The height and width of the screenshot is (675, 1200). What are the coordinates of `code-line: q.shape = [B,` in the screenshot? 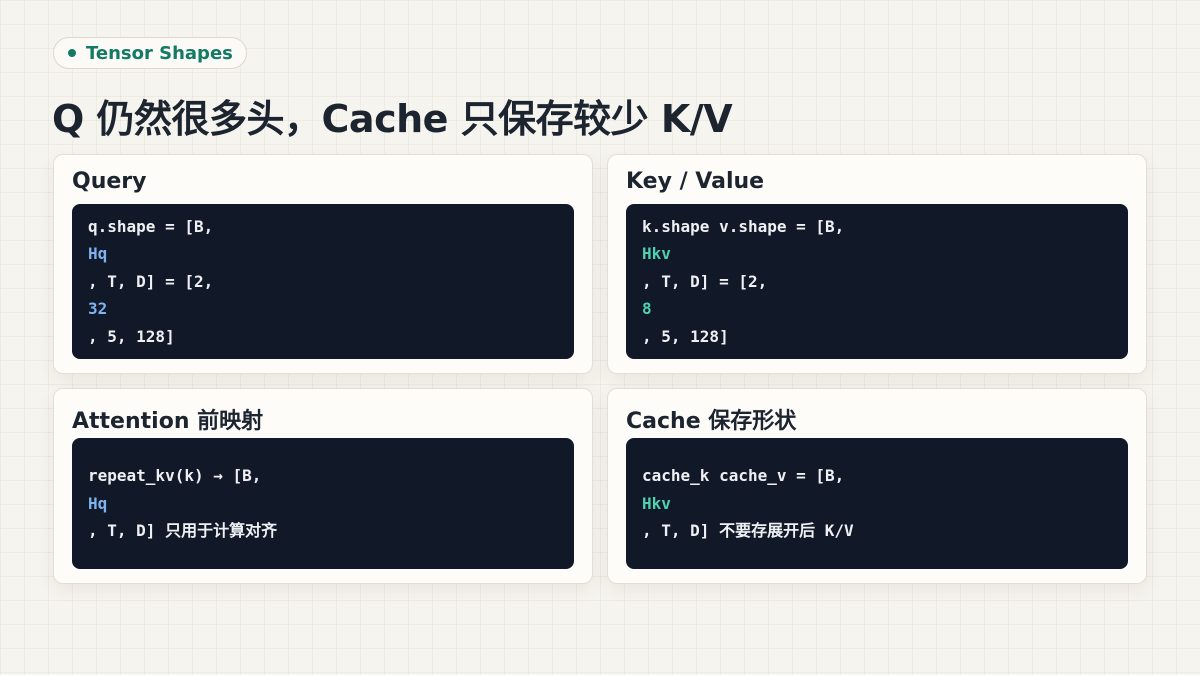 It's located at (151, 226).